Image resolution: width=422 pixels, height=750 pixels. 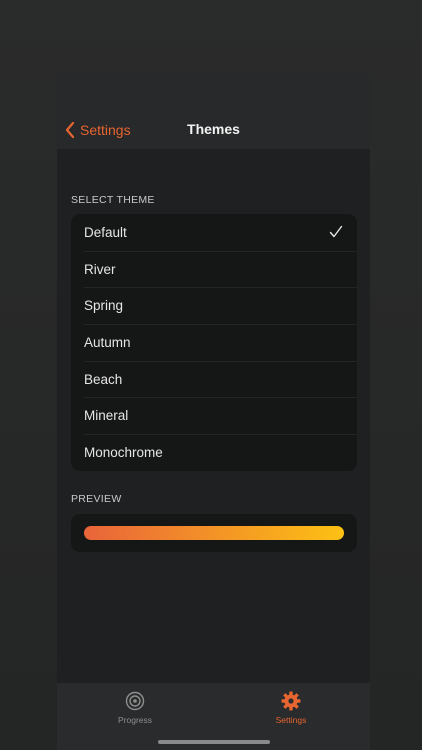 I want to click on checkmark-icon, so click(x=336, y=231).